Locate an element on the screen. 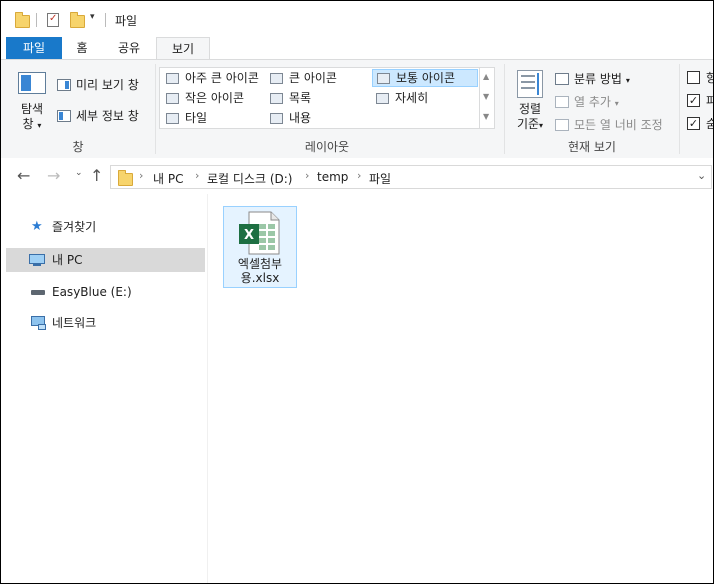 The width and height of the screenshot is (714, 584). medium-icons-icon is located at coordinates (383, 78).